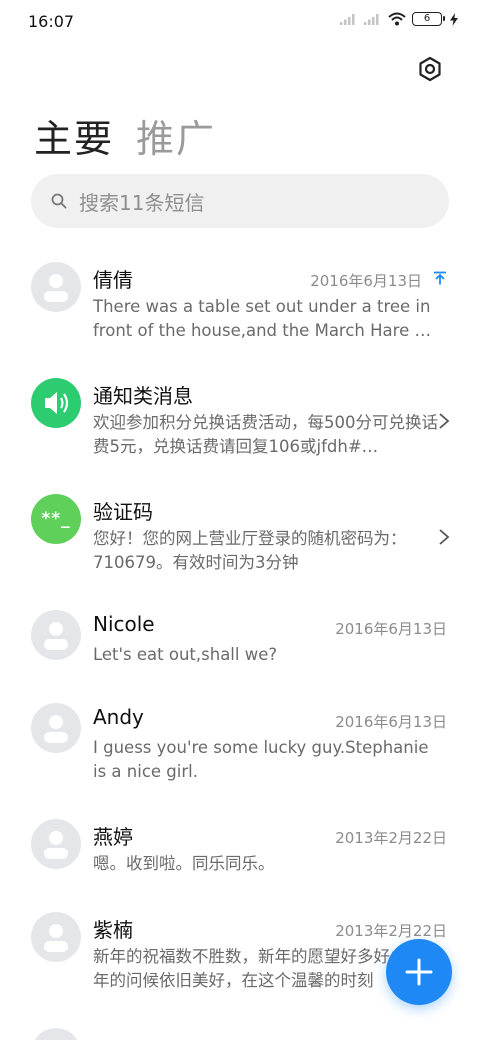 The width and height of the screenshot is (480, 1040). What do you see at coordinates (176, 135) in the screenshot?
I see `tab-promotions: 推广` at bounding box center [176, 135].